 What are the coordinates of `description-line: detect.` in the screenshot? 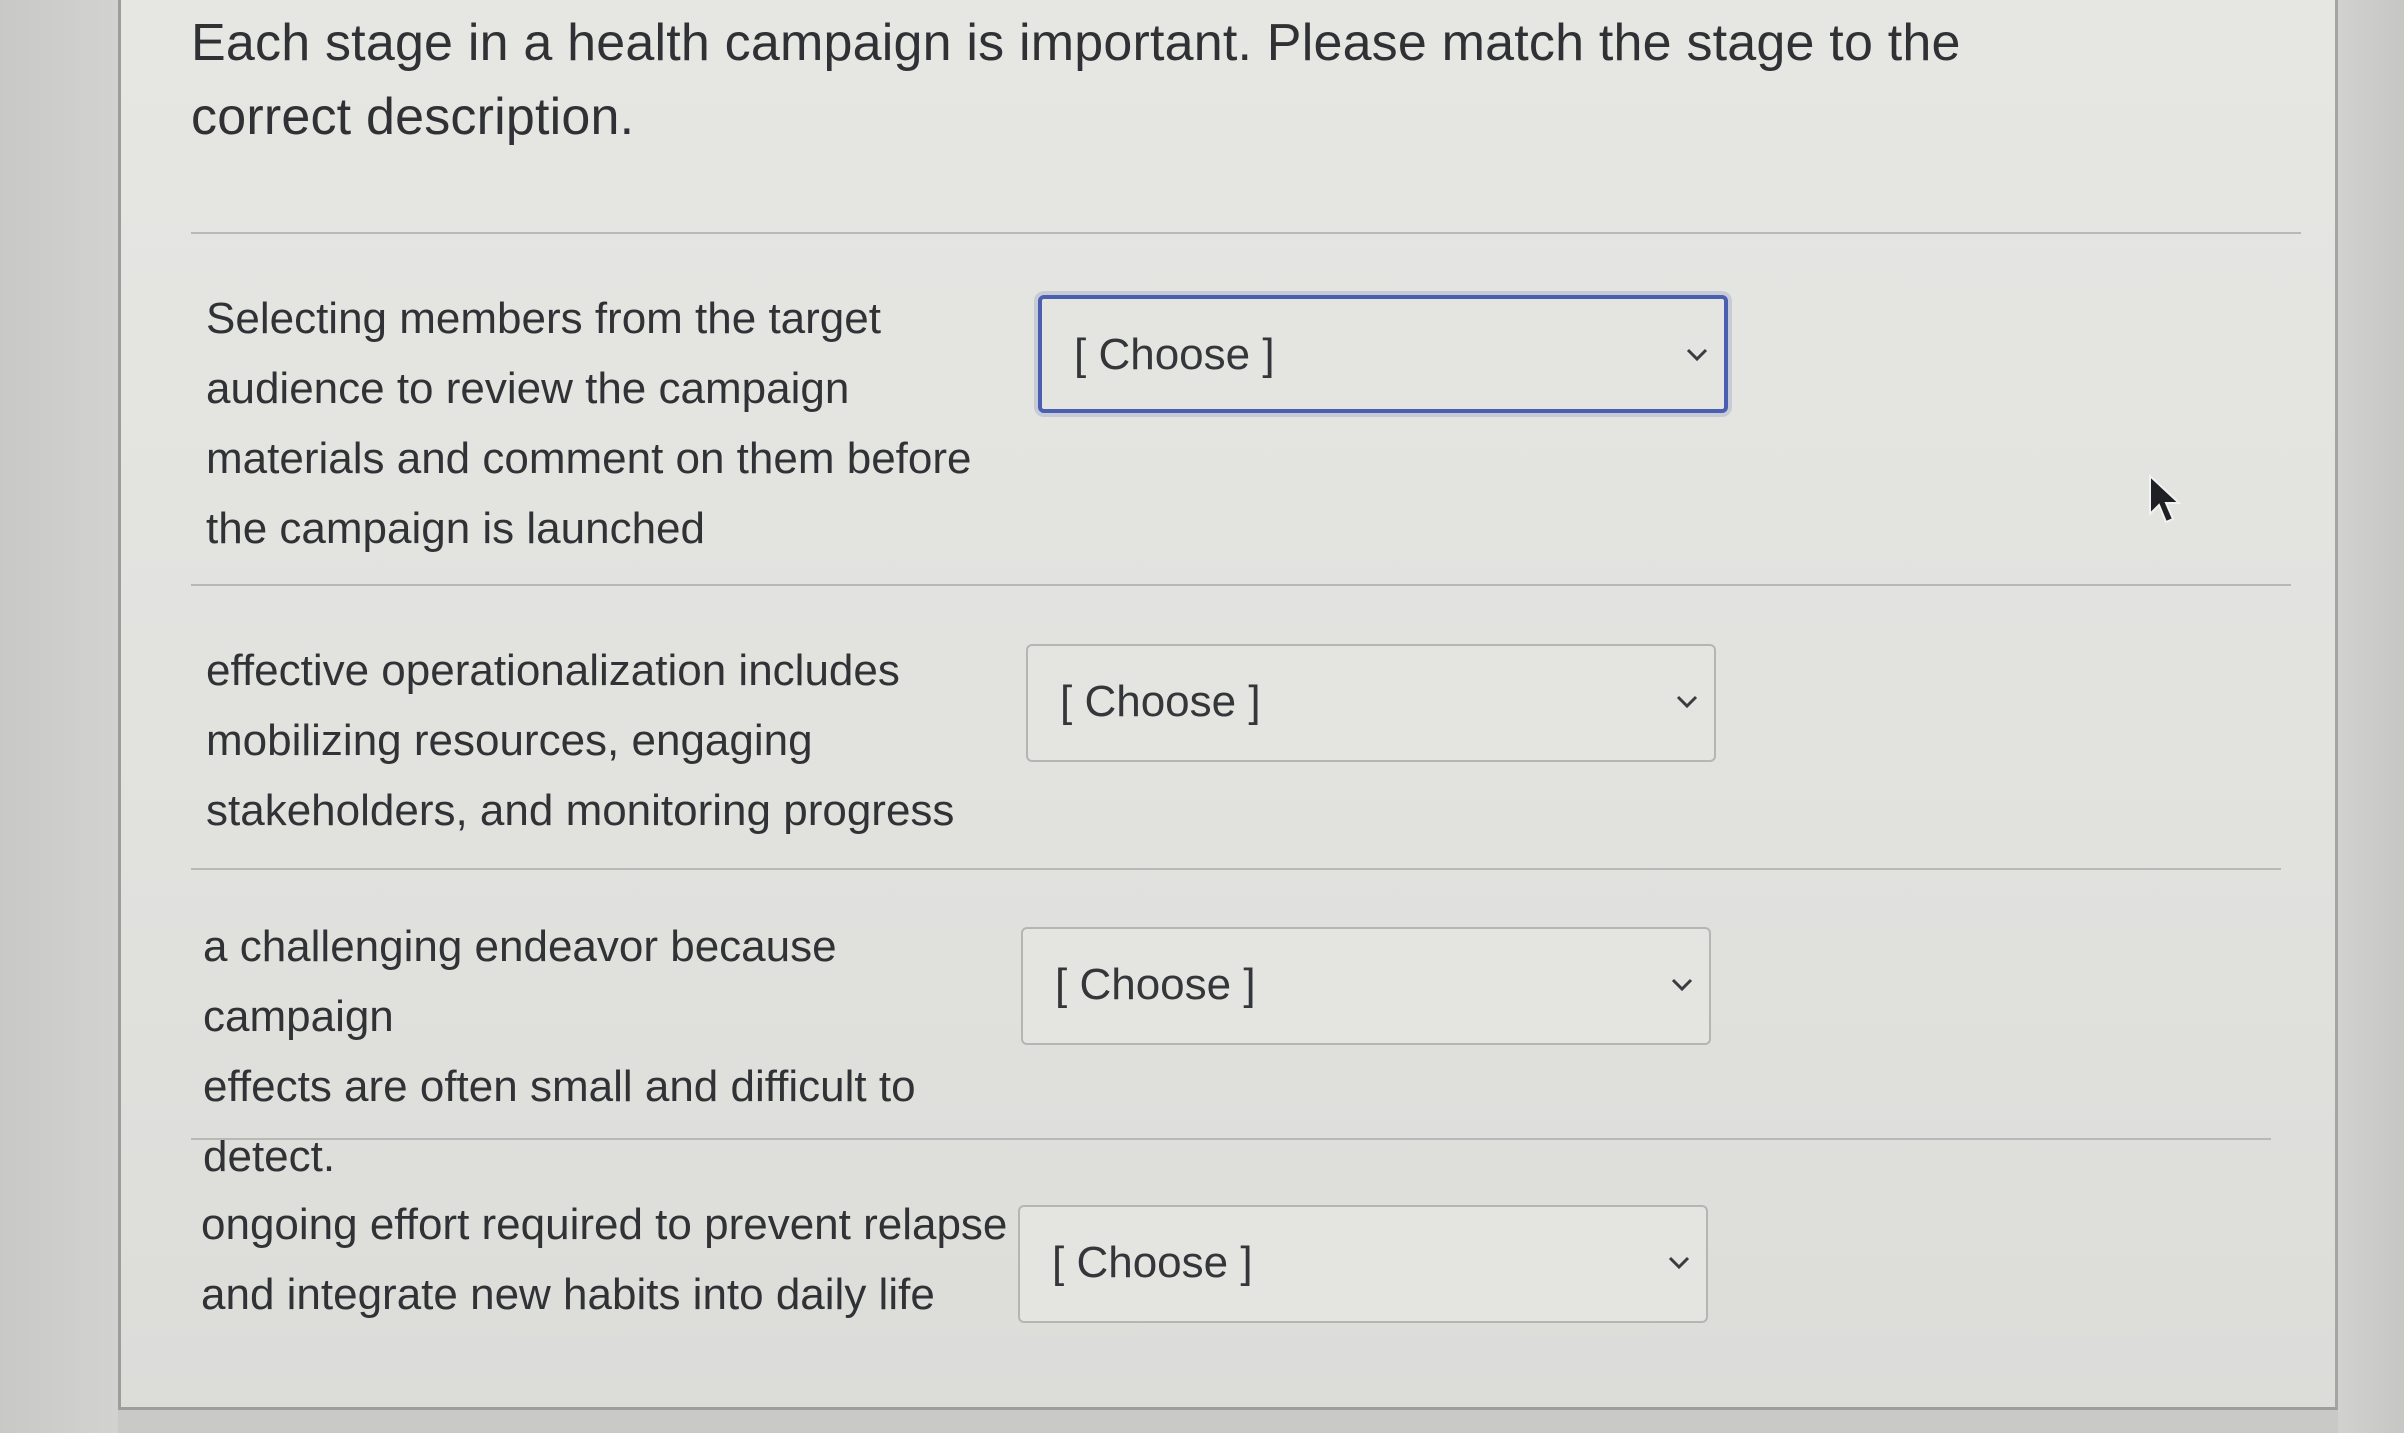 It's located at (269, 1156).